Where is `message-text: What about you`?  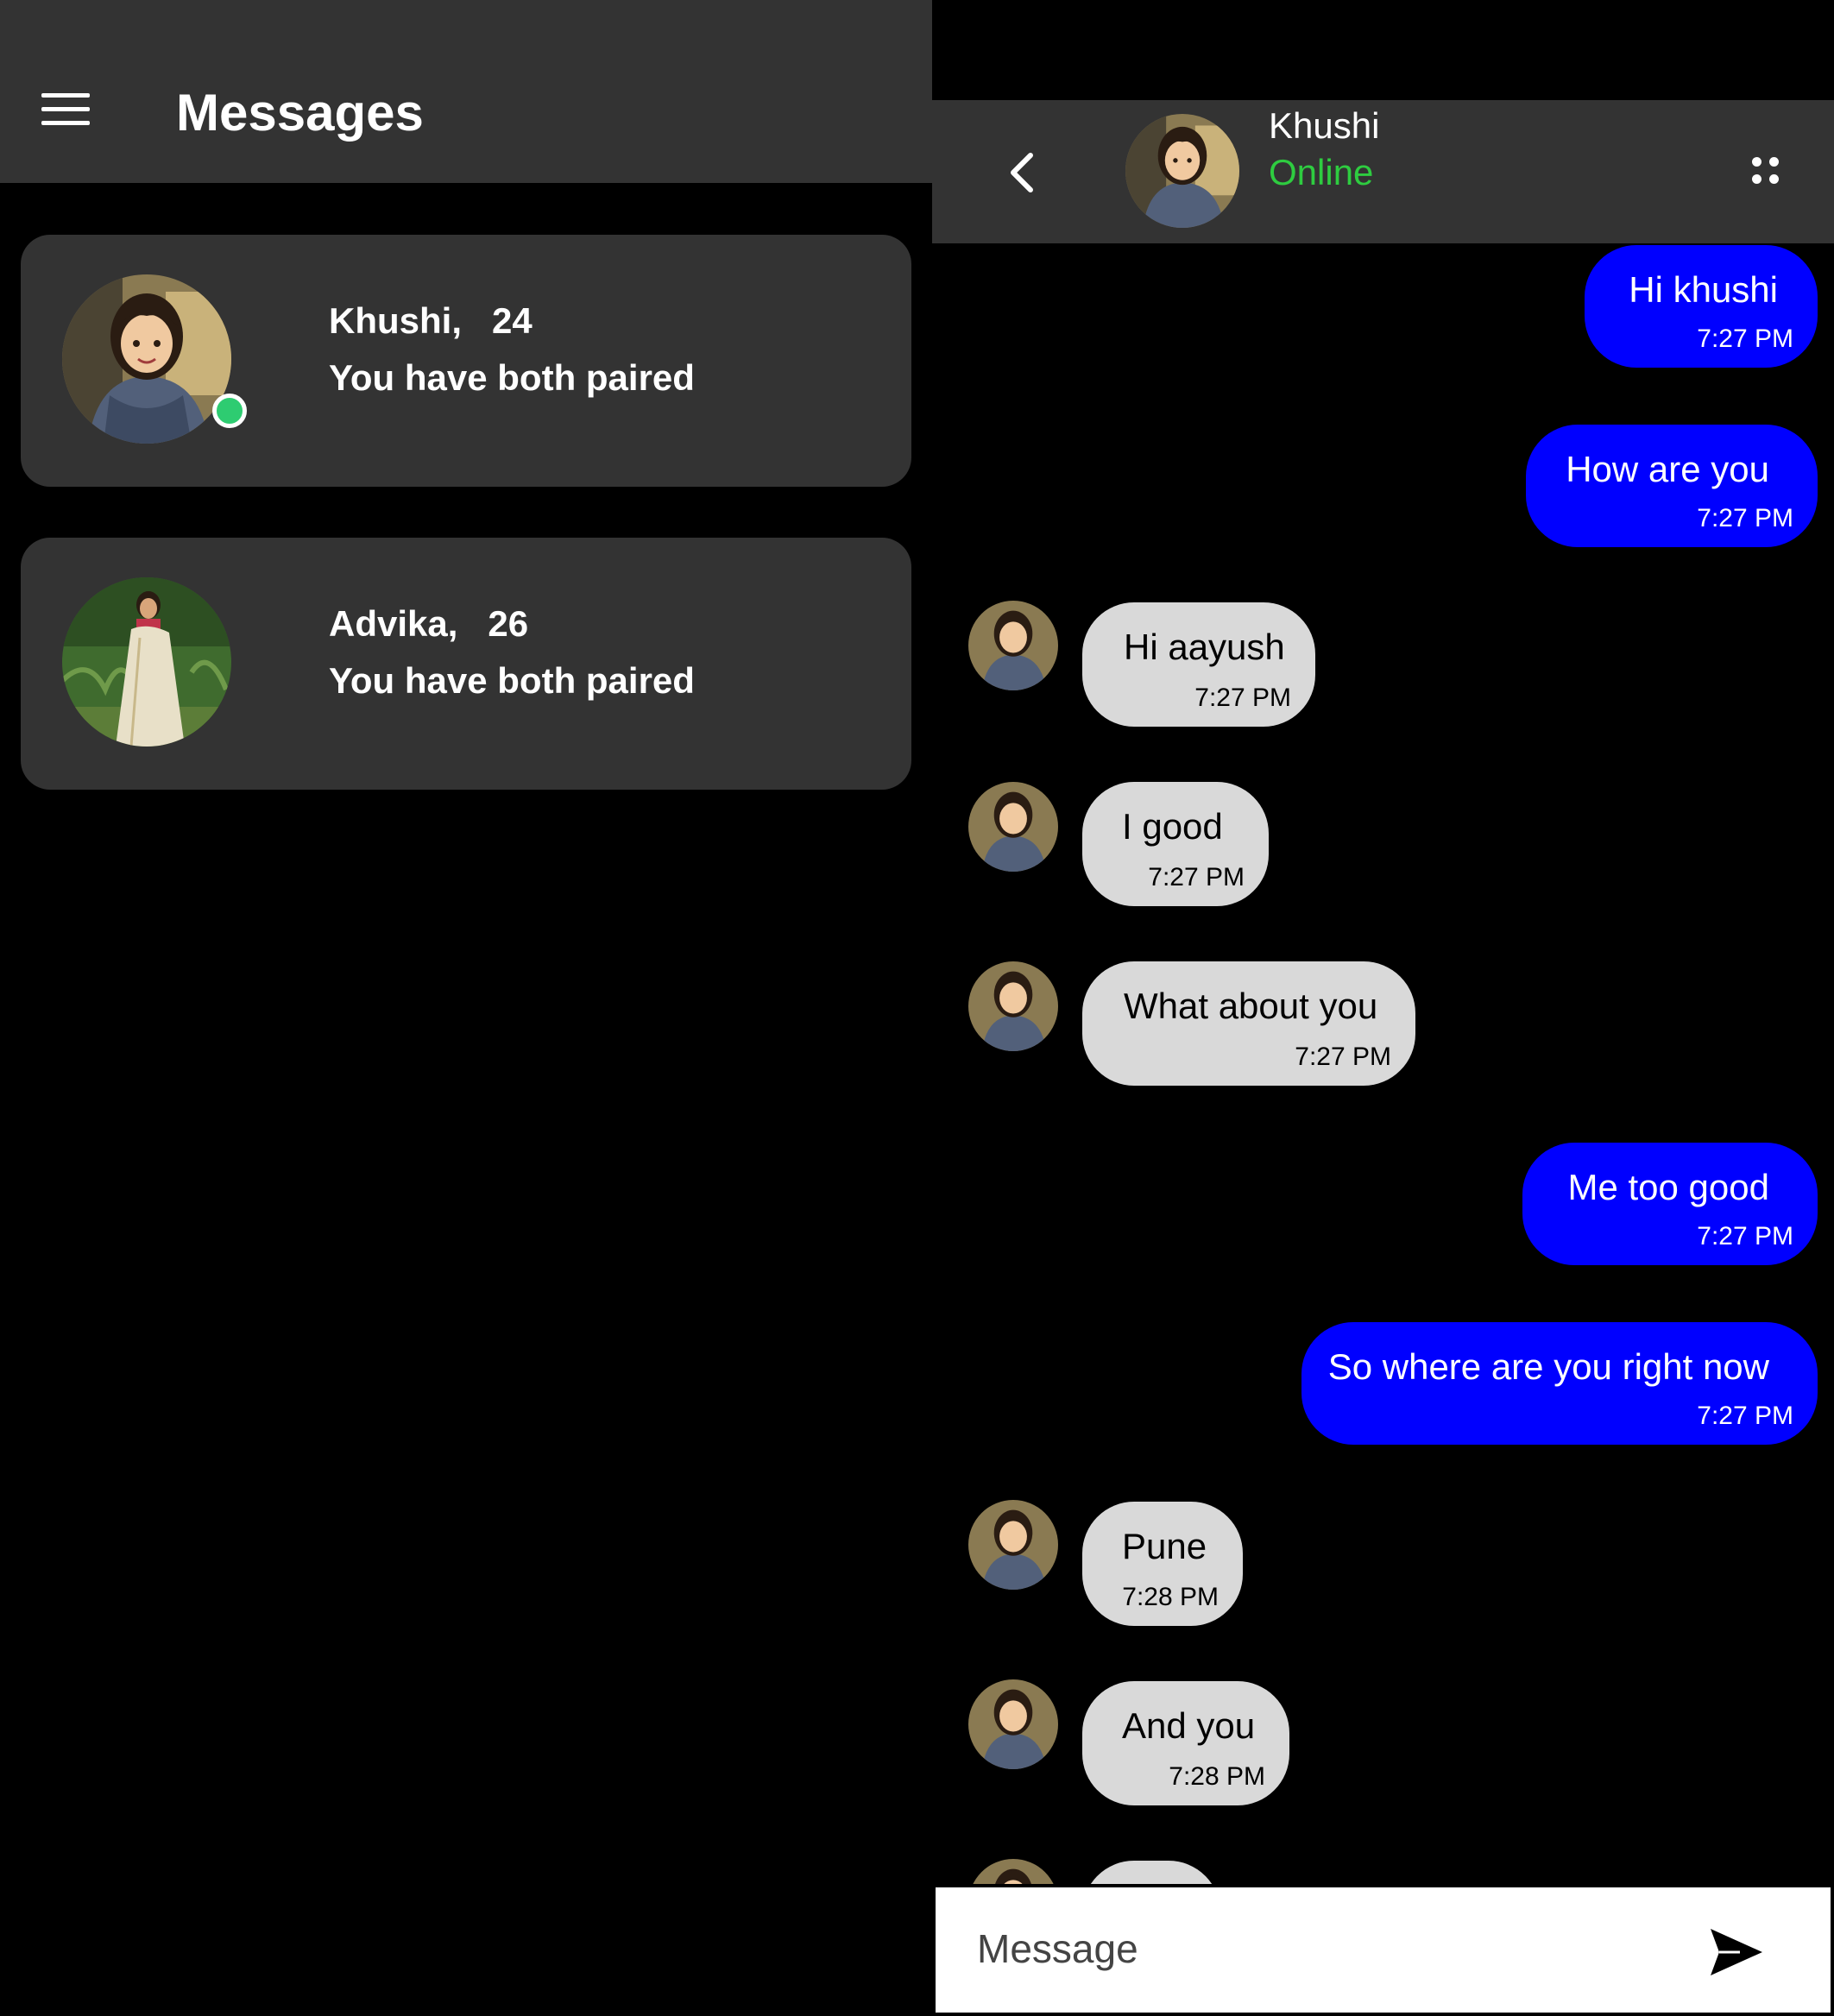 message-text: What about you is located at coordinates (1251, 1006).